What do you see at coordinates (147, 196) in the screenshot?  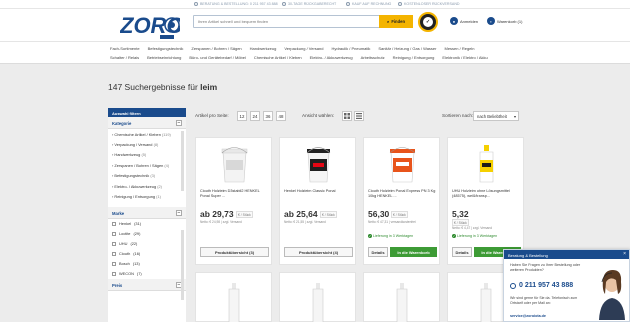 I see `category-item: › Reinigung / Entsorgung (1)` at bounding box center [147, 196].